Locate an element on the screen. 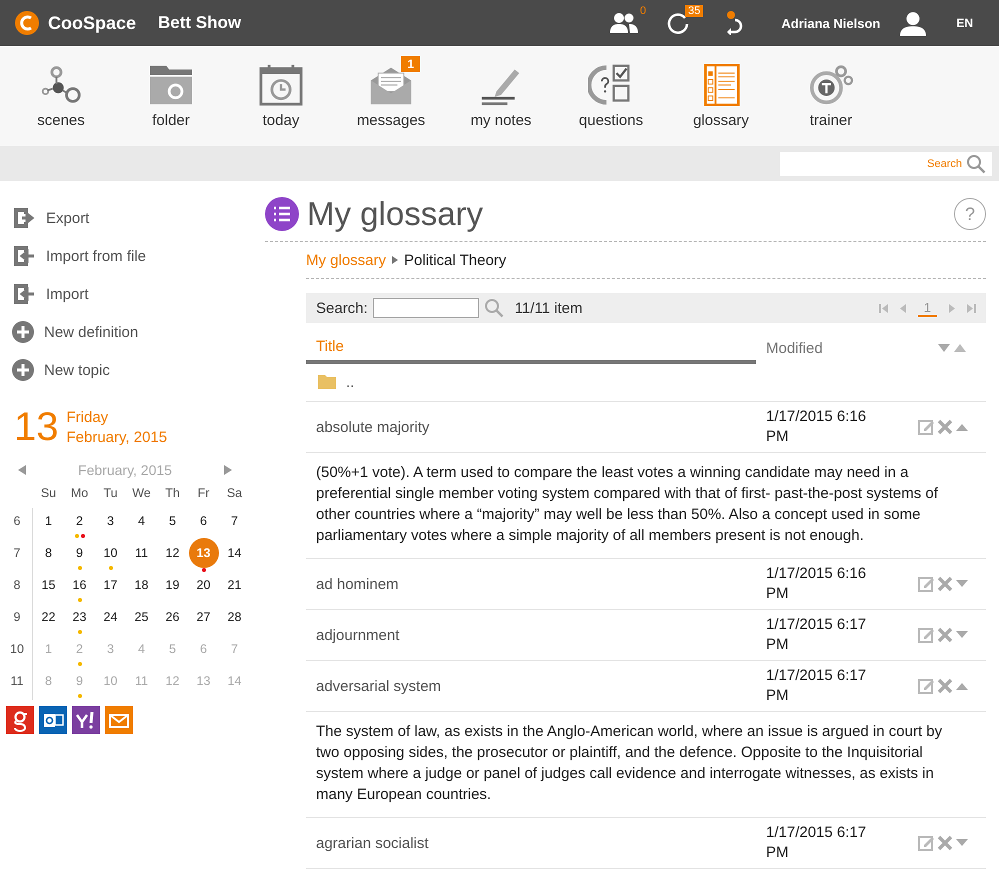 This screenshot has height=877, width=999. calendar-day: 6 is located at coordinates (203, 521).